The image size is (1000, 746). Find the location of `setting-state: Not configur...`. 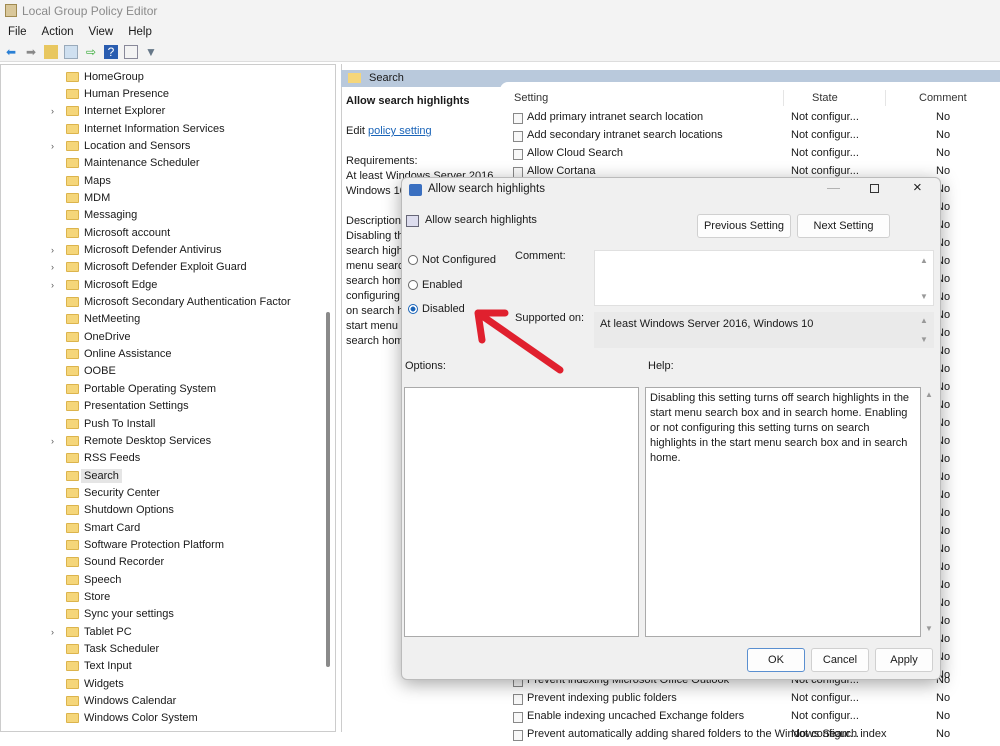

setting-state: Not configur... is located at coordinates (825, 171).